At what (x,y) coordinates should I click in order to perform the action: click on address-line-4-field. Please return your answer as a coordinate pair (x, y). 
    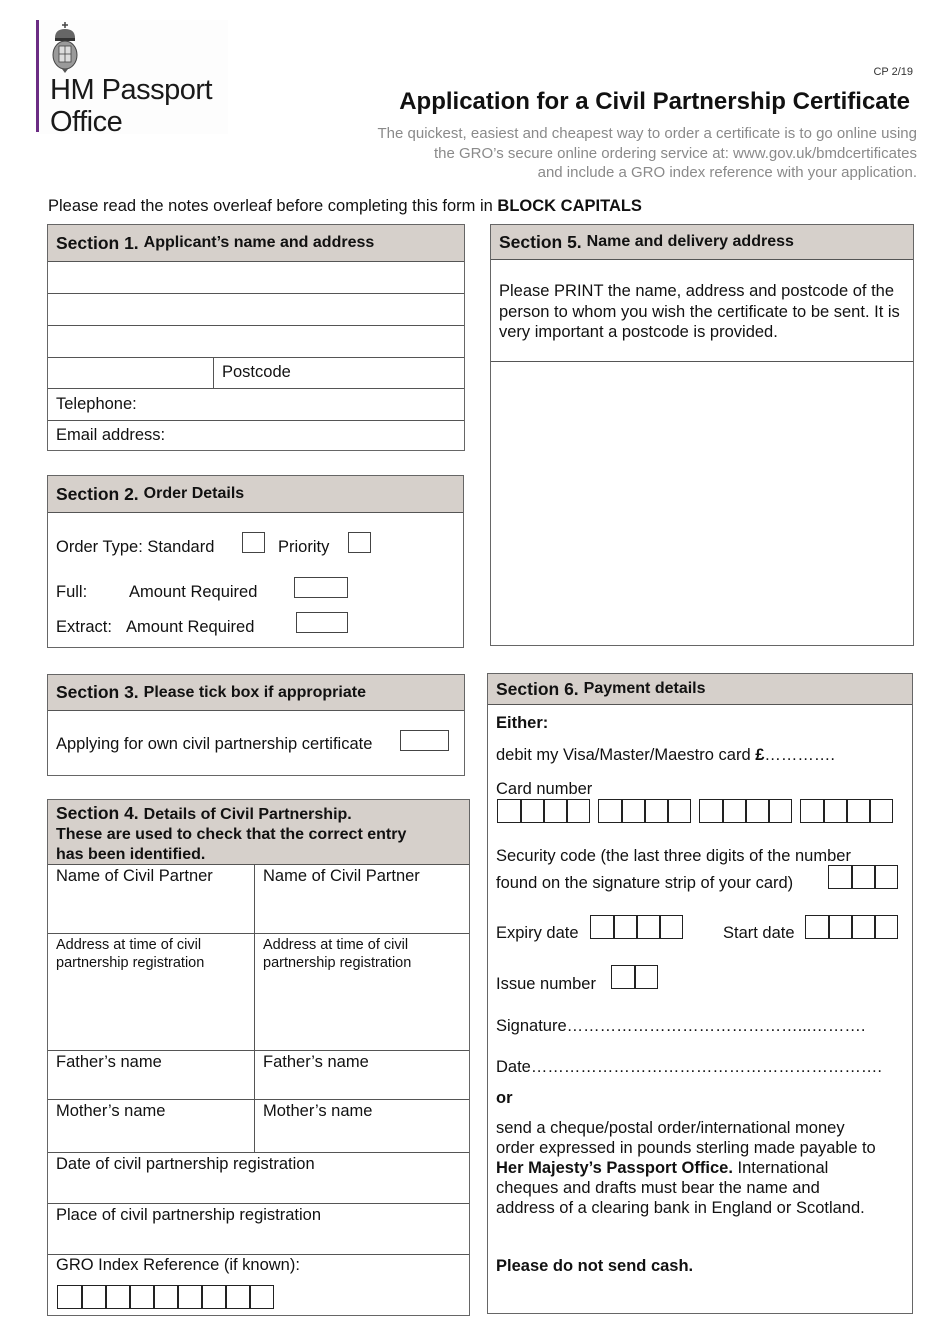
    Looking at the image, I should click on (131, 373).